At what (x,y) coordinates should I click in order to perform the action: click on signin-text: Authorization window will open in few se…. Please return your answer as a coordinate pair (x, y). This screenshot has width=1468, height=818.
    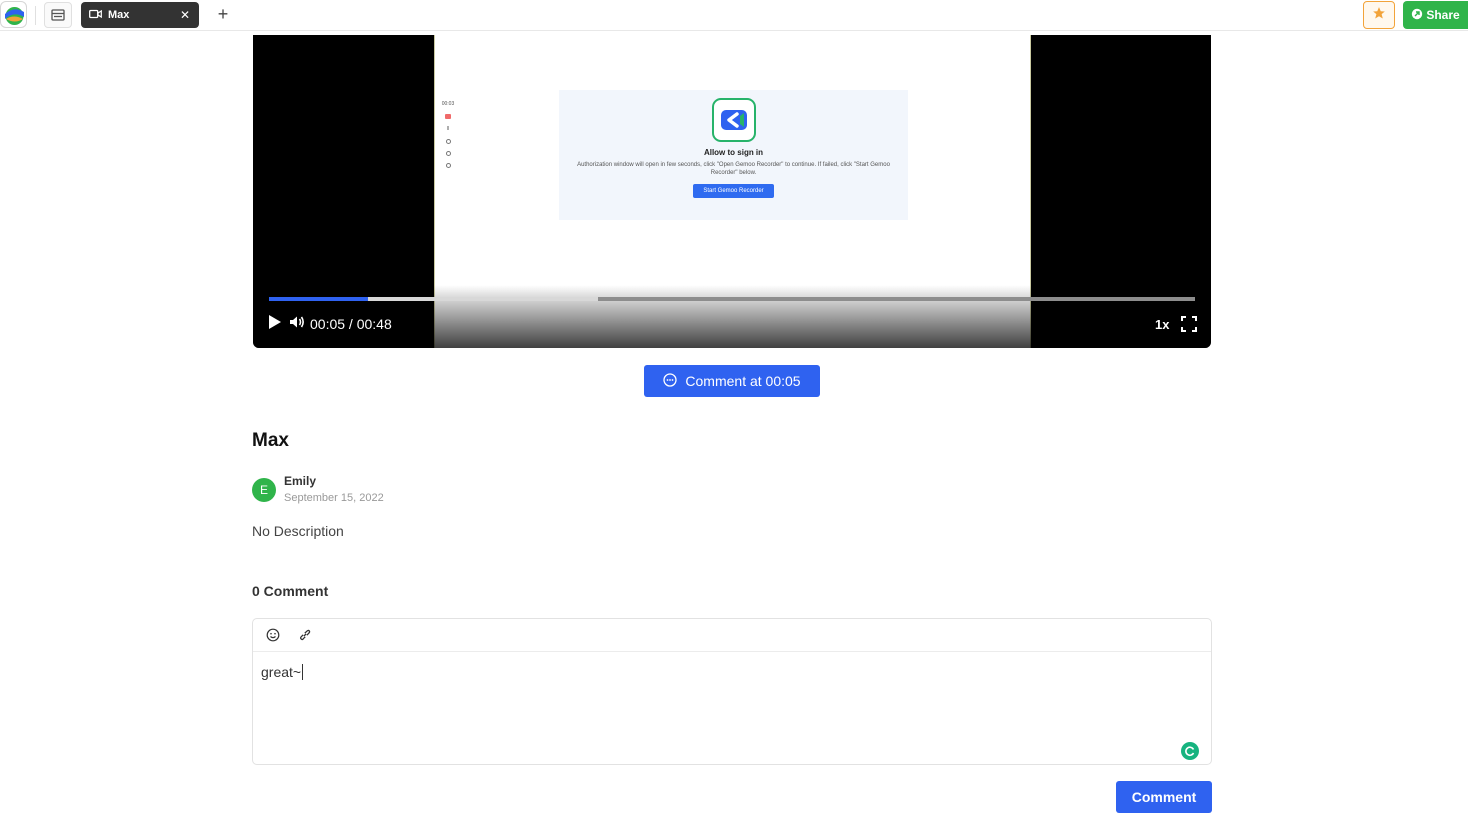
    Looking at the image, I should click on (733, 169).